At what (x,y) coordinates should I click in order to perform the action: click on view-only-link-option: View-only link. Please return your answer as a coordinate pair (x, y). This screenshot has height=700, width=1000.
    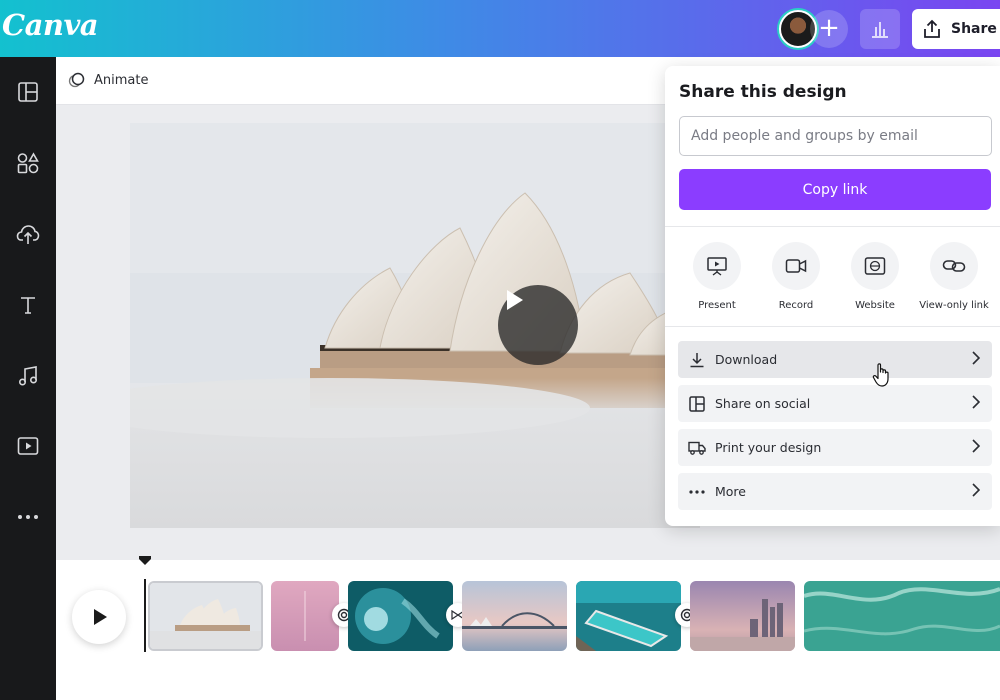
    Looking at the image, I should click on (954, 276).